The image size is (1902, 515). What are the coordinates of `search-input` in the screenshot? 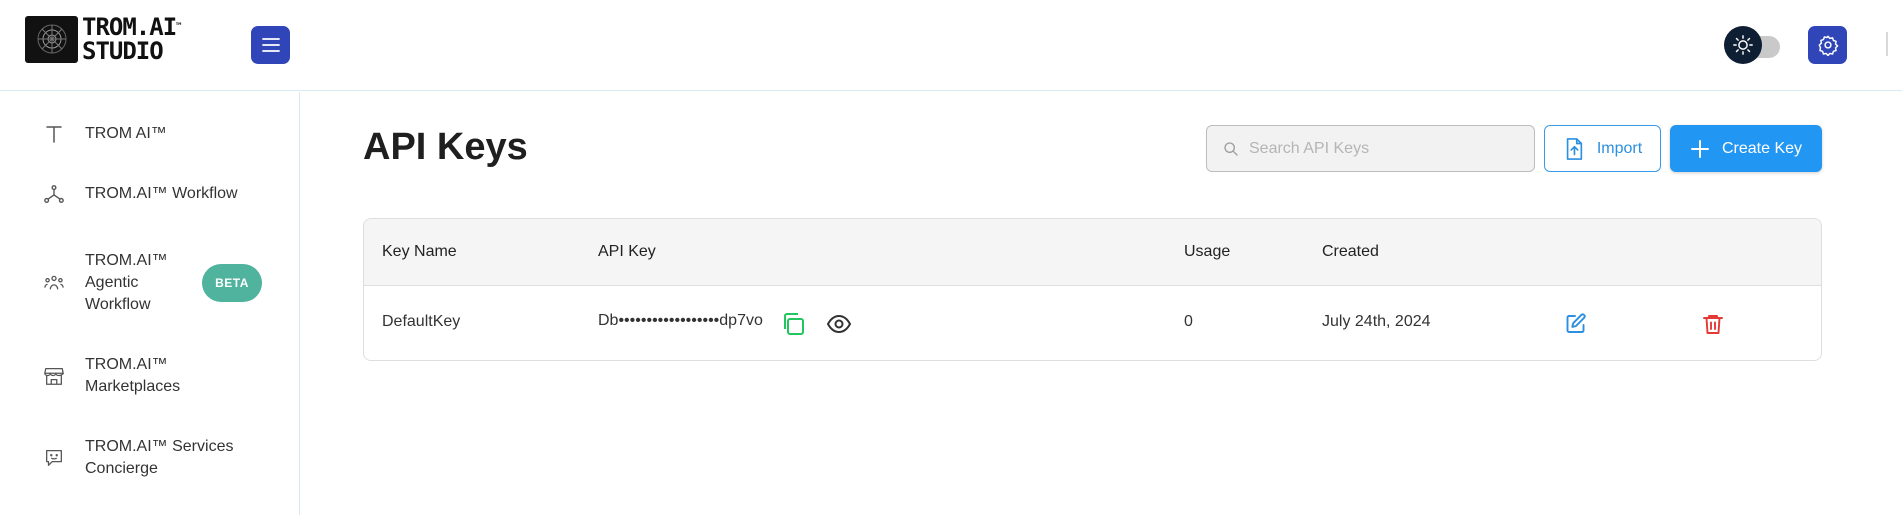 It's located at (1389, 148).